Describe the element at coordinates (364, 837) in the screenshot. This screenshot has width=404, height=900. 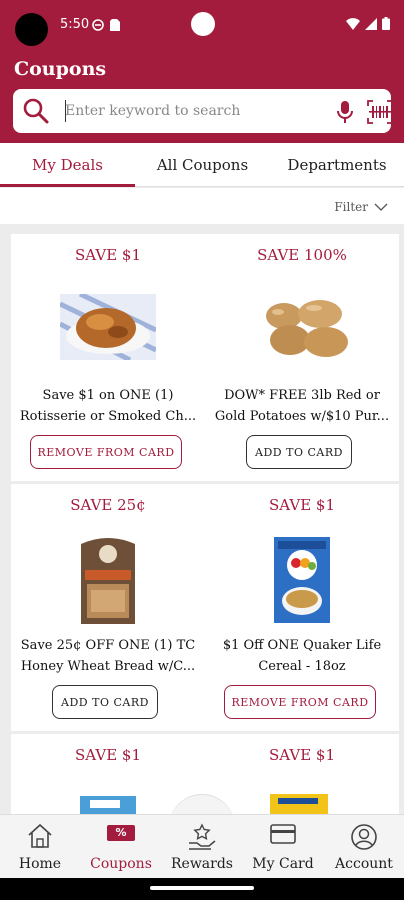
I see `account-icon` at that location.